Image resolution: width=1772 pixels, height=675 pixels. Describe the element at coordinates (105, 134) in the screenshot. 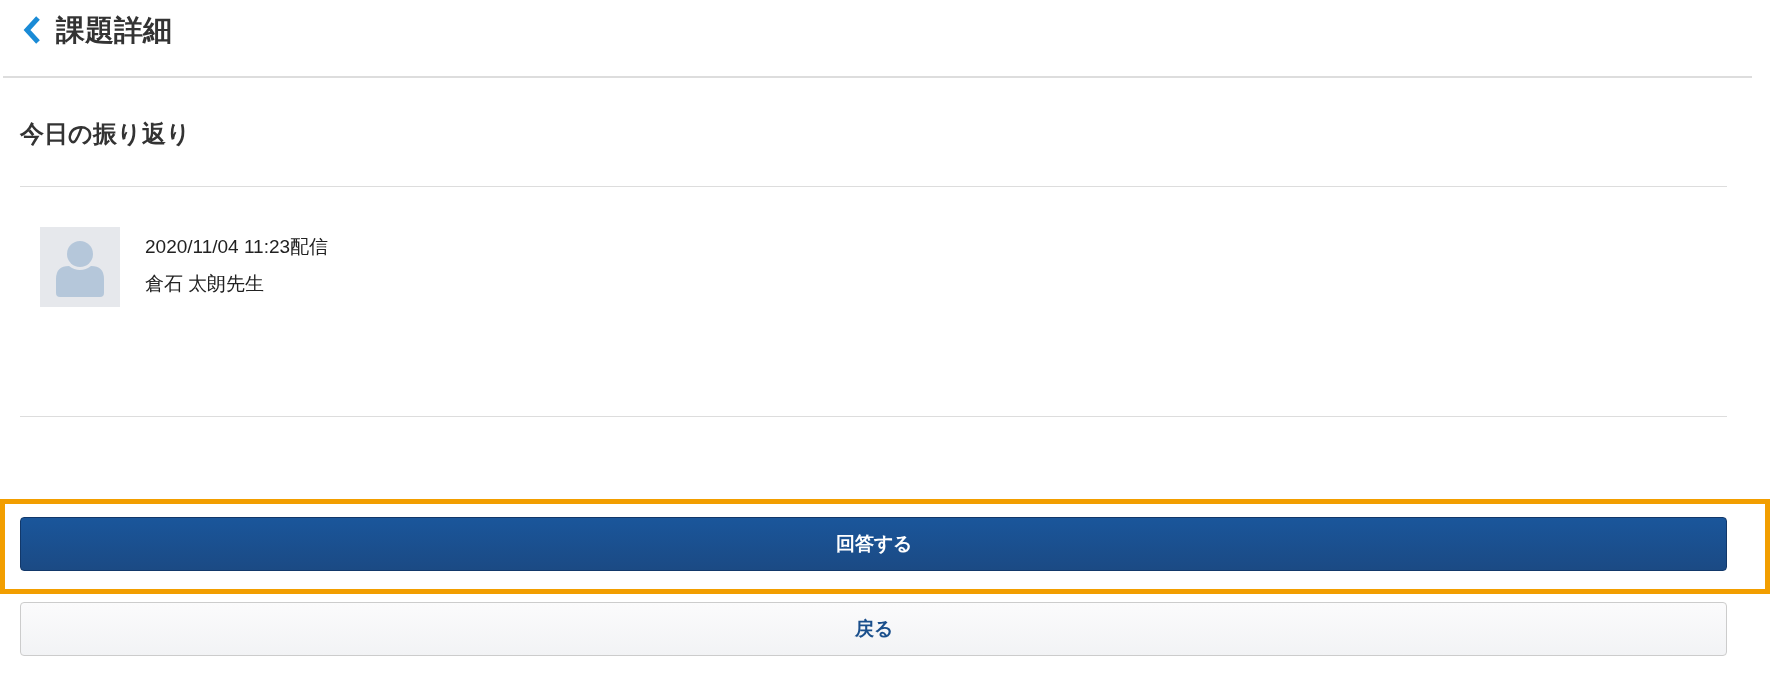

I see `assignment-title: 今日の振り返り` at that location.